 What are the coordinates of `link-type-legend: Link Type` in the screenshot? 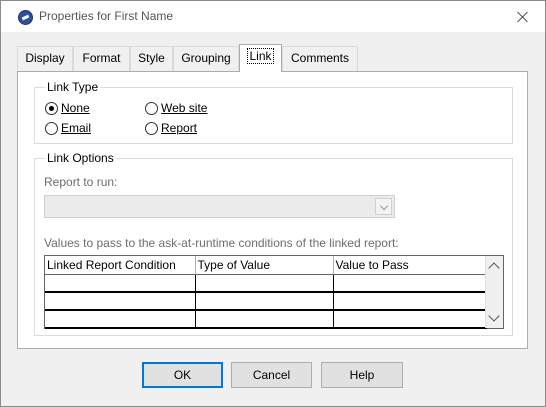 It's located at (73, 87).